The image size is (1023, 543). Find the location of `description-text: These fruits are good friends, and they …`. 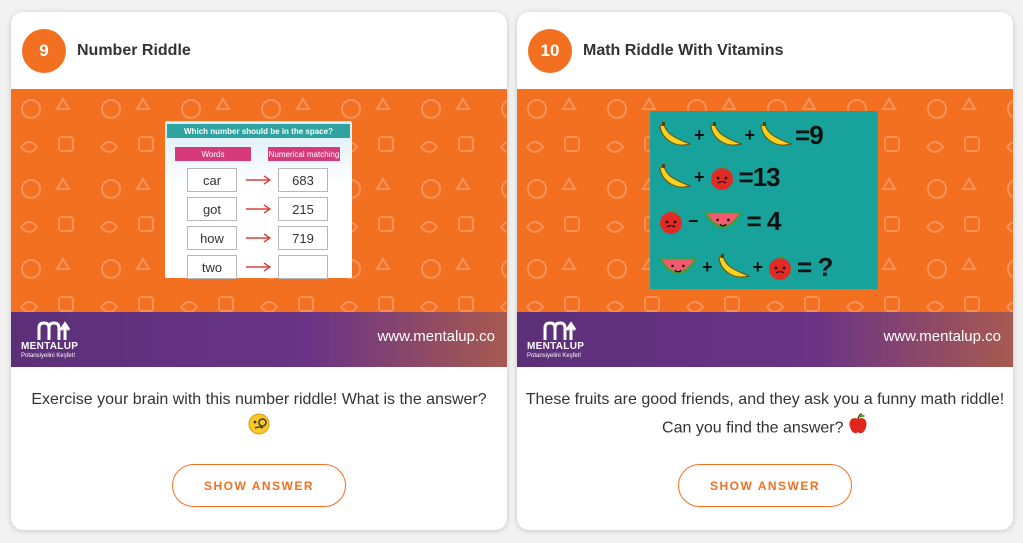

description-text: These fruits are good friends, and they … is located at coordinates (765, 414).